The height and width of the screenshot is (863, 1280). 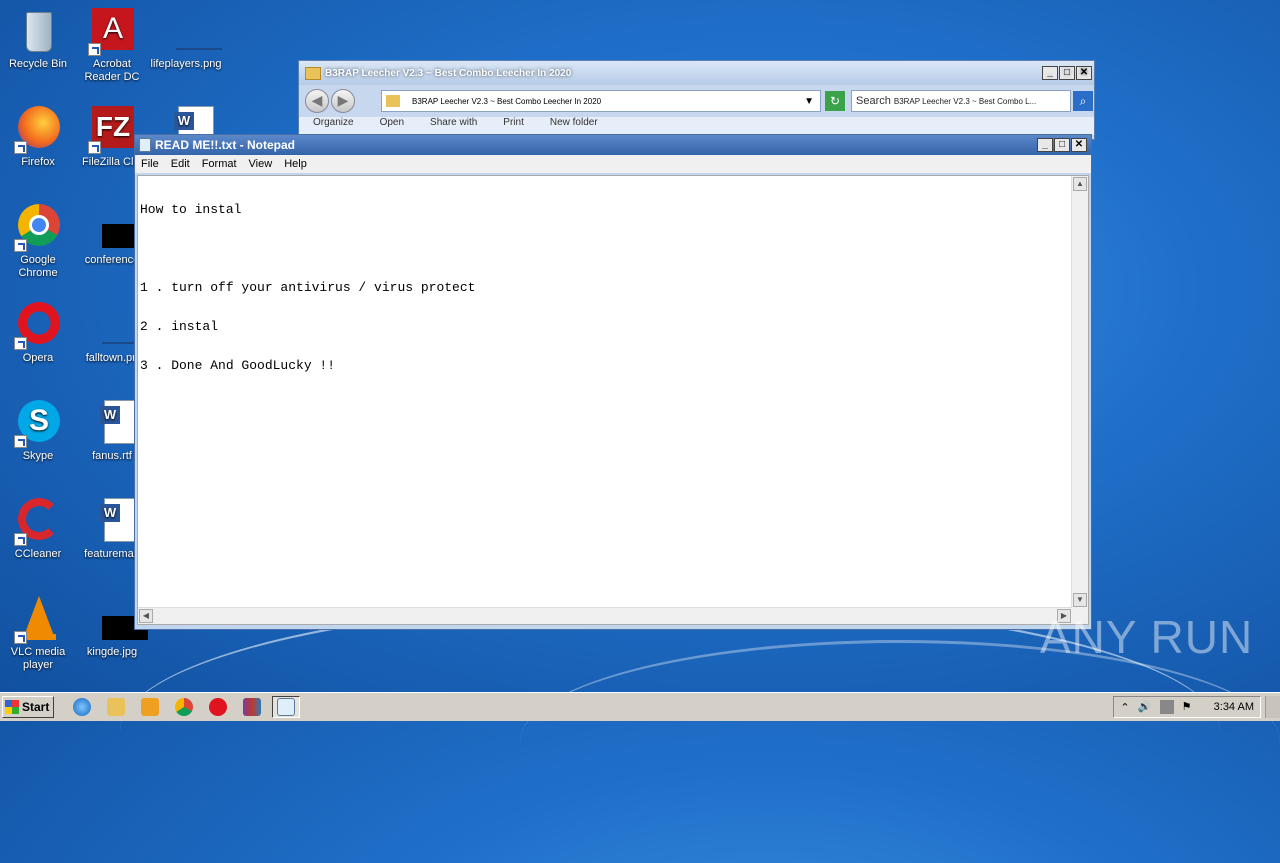 I want to click on text-line: 3 . Done And GoodLucky !!, so click(x=238, y=365).